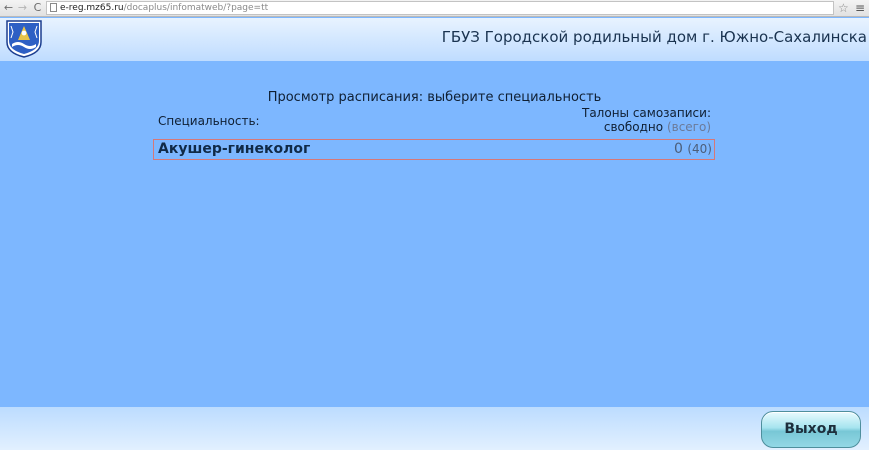 The width and height of the screenshot is (869, 450). Describe the element at coordinates (37, 8) in the screenshot. I see `reload-icon: C` at that location.